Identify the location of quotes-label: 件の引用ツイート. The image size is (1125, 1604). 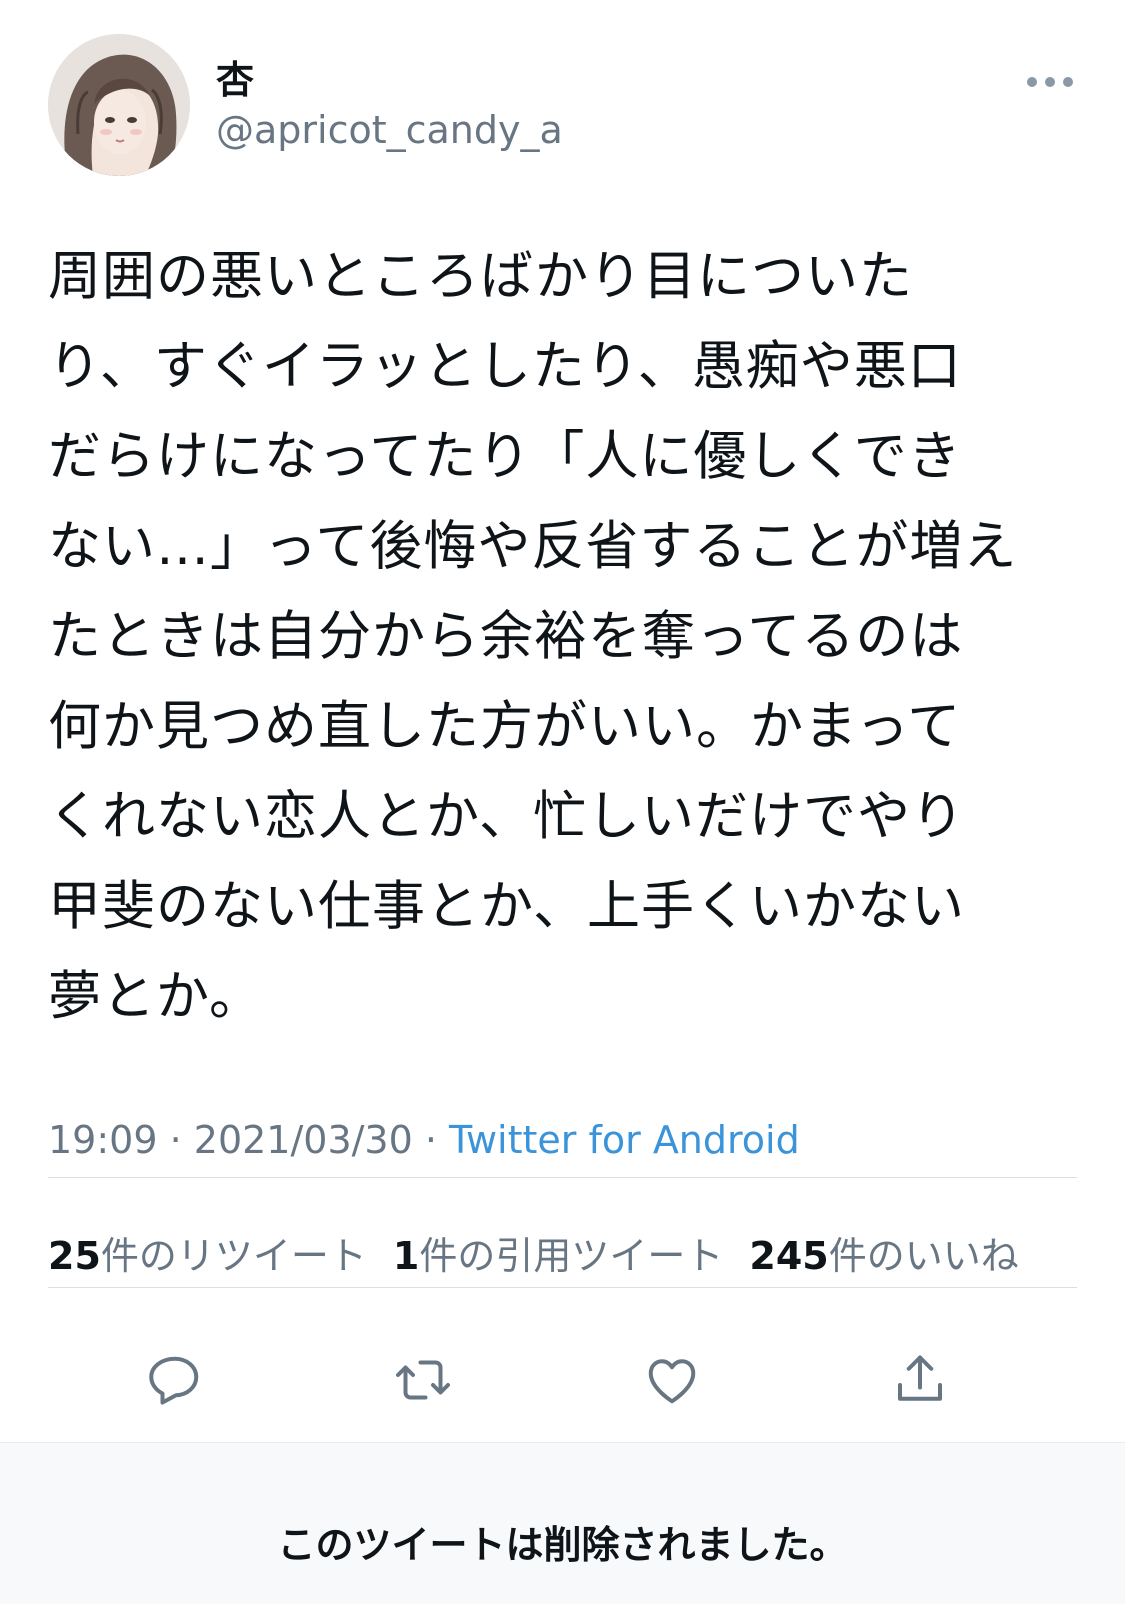
(571, 1256).